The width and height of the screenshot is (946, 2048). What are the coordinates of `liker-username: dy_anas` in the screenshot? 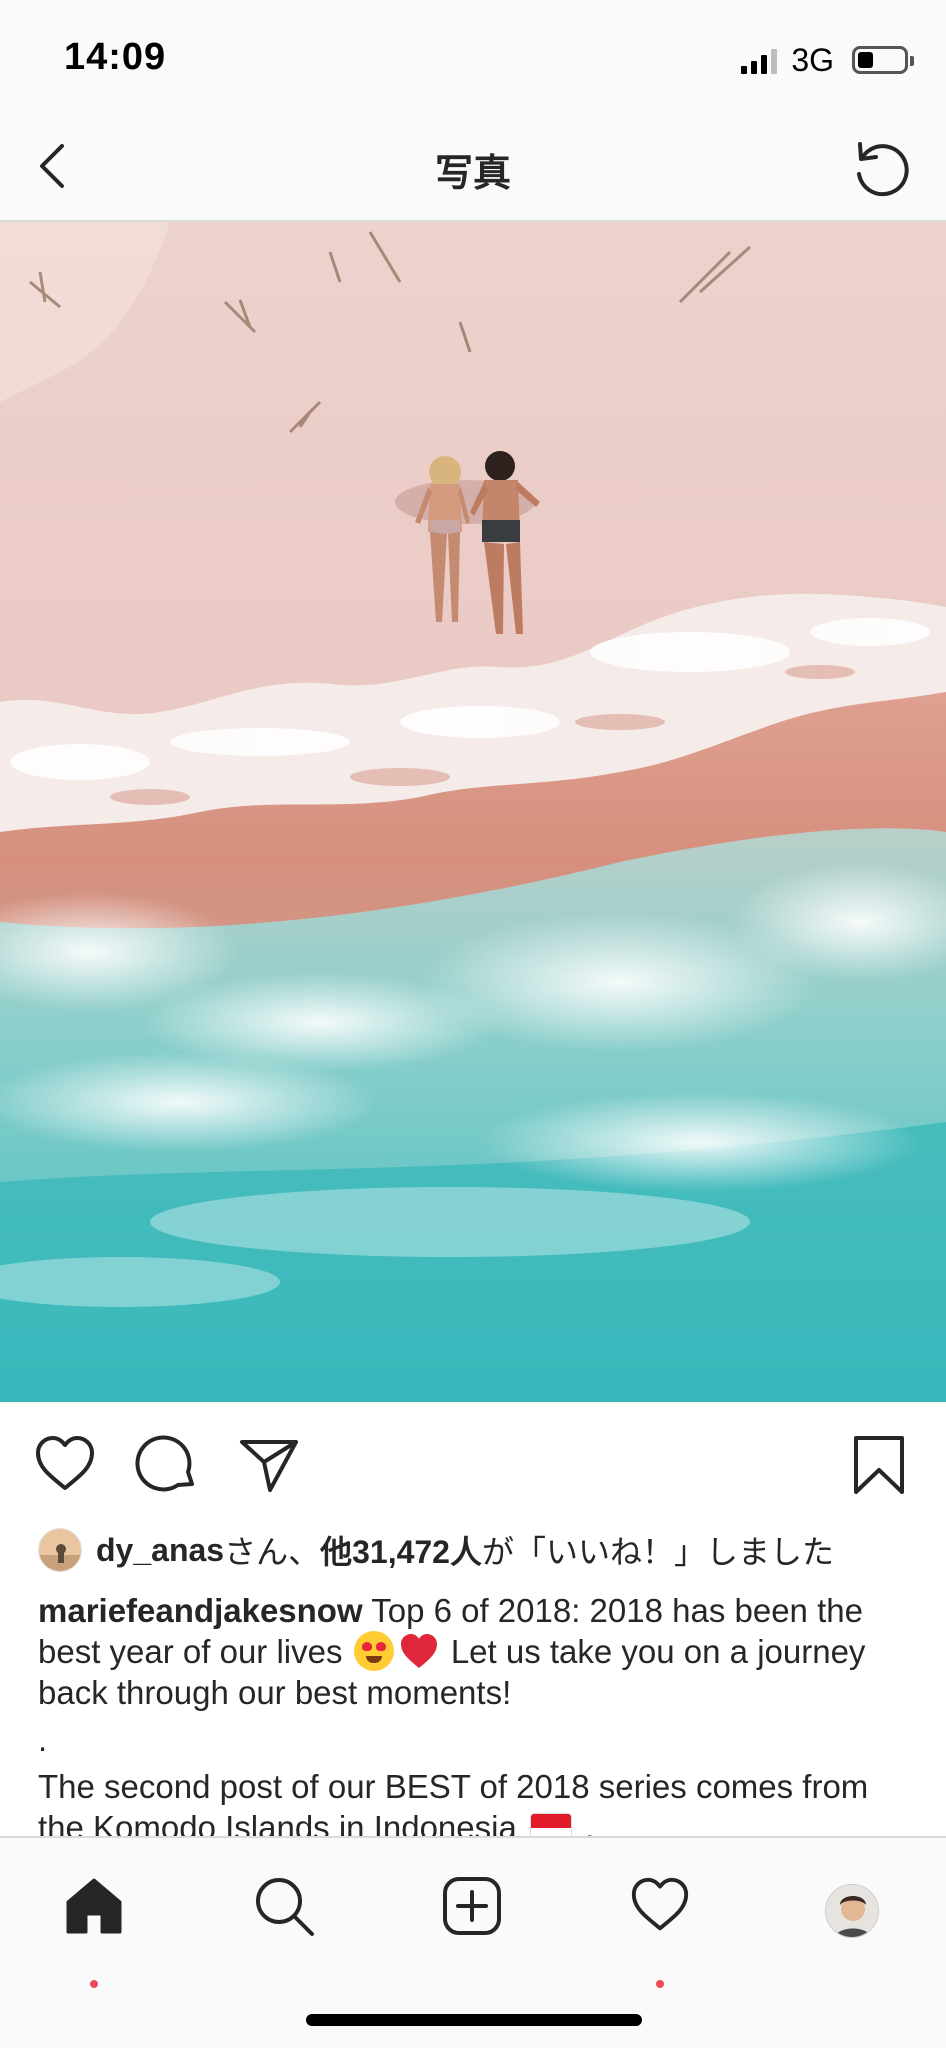 It's located at (160, 1550).